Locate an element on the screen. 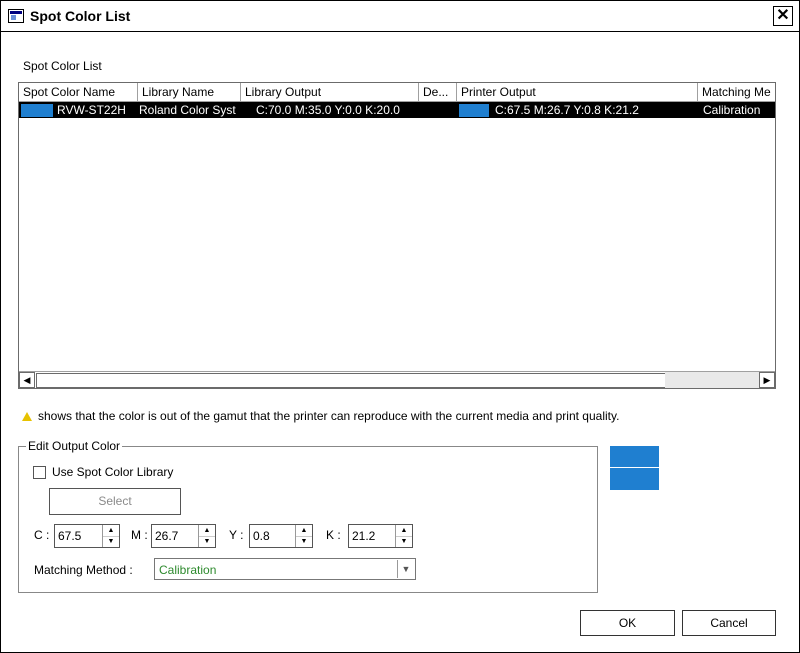 The image size is (800, 653). select-button: Select is located at coordinates (115, 501).